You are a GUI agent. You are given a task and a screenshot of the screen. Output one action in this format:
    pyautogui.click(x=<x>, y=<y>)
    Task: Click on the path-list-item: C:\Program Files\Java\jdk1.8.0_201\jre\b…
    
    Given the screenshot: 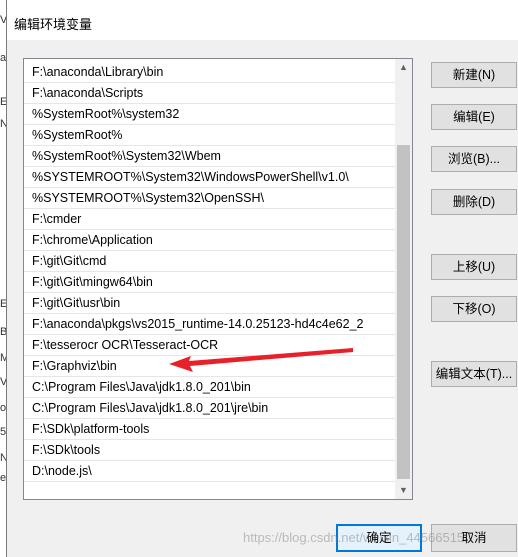 What is the action you would take?
    pyautogui.click(x=210, y=408)
    